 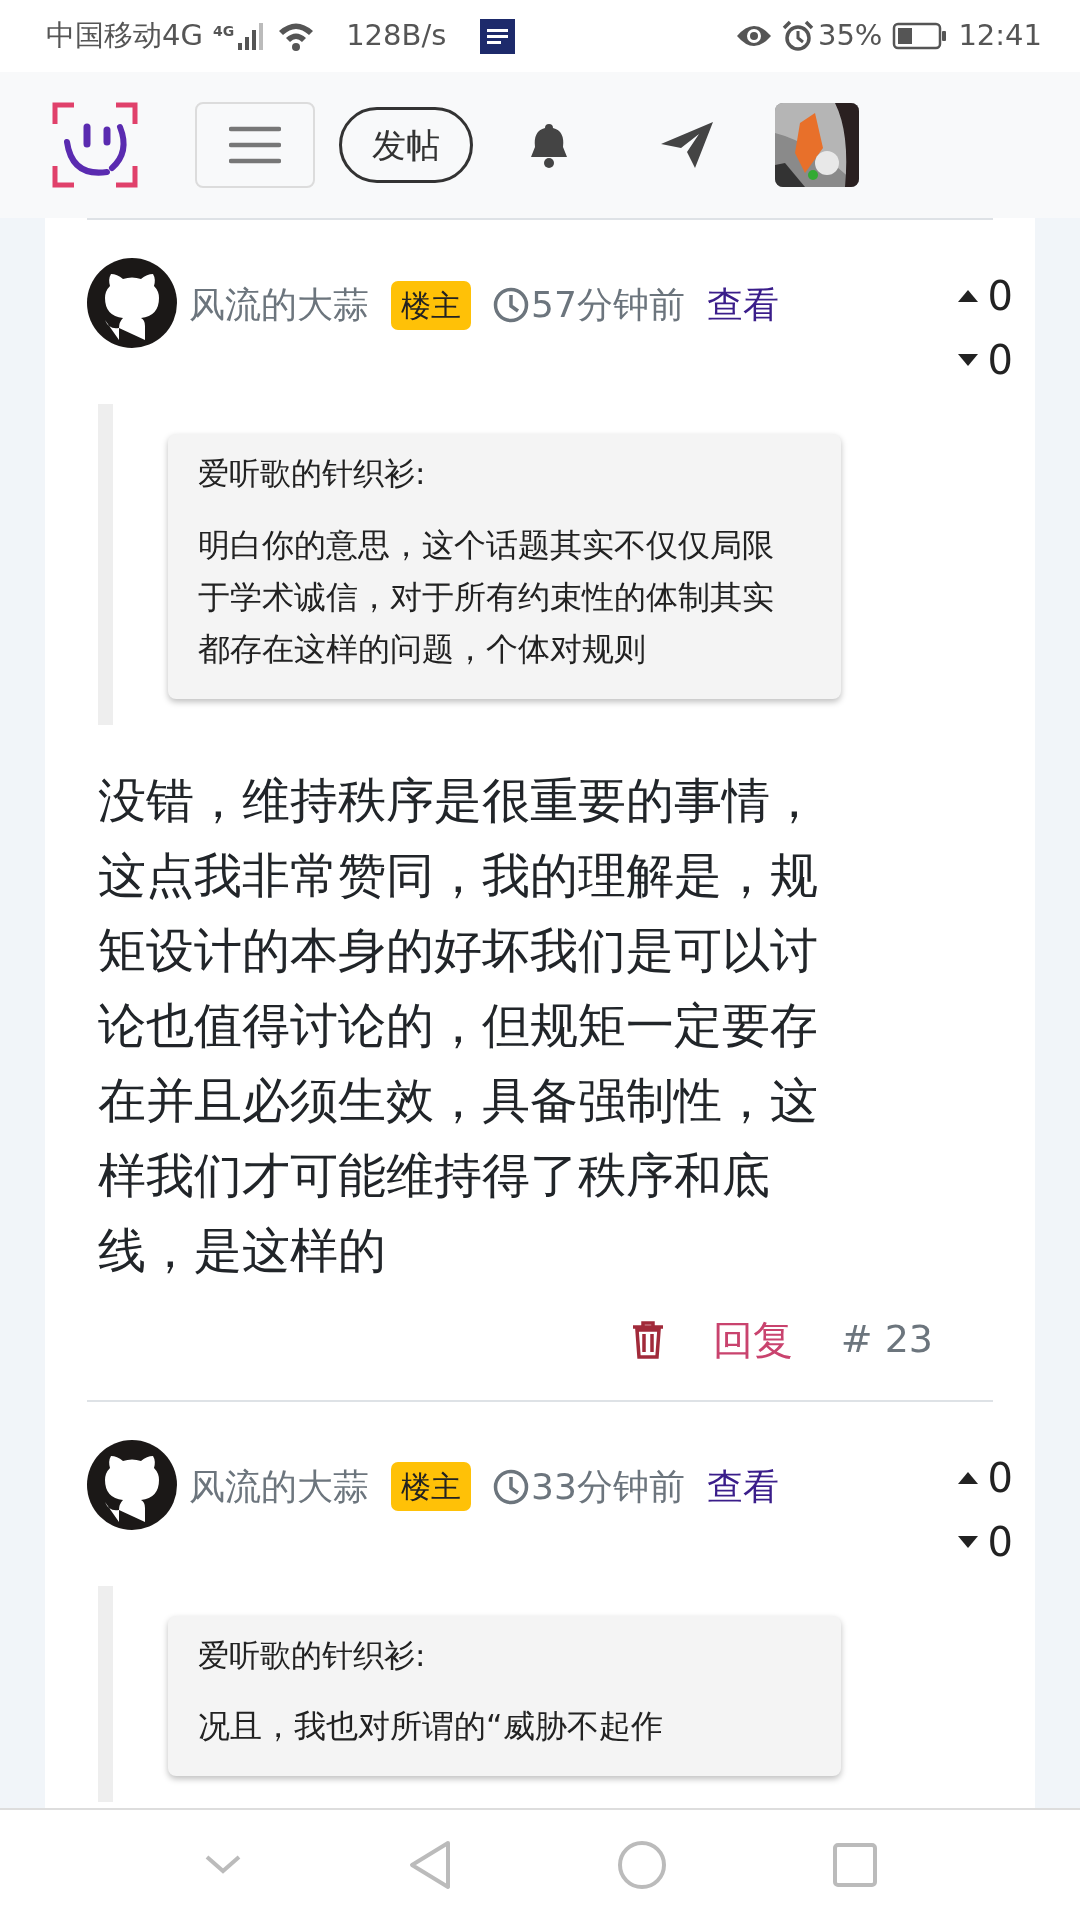 What do you see at coordinates (608, 305) in the screenshot?
I see `post-time: 57分钟前` at bounding box center [608, 305].